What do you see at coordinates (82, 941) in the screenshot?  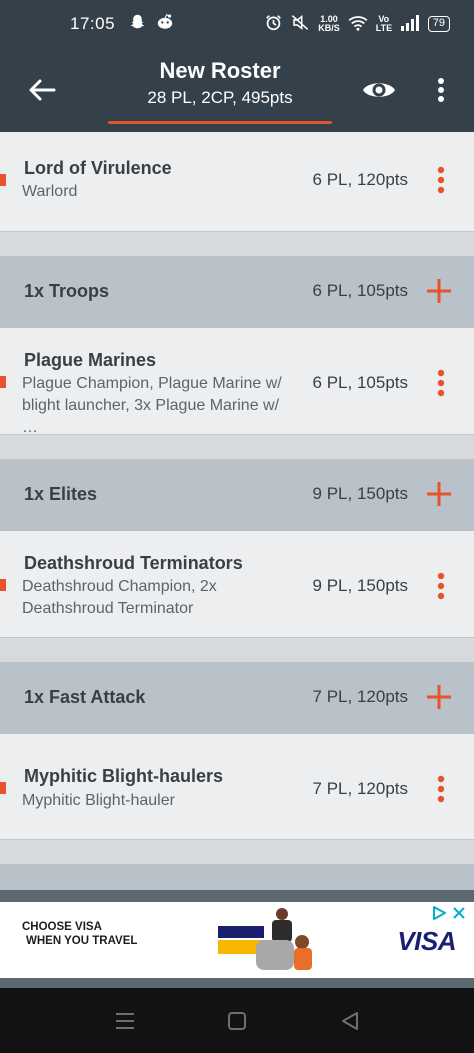 I see `ad-line-2: WHEN YOU TRAVEL` at bounding box center [82, 941].